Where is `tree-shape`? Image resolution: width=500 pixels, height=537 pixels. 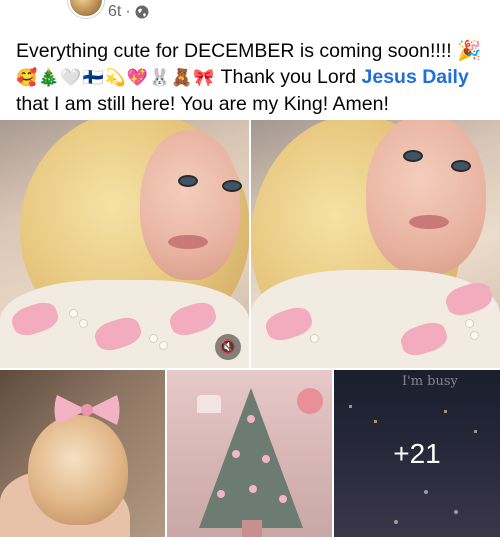 tree-shape is located at coordinates (251, 458).